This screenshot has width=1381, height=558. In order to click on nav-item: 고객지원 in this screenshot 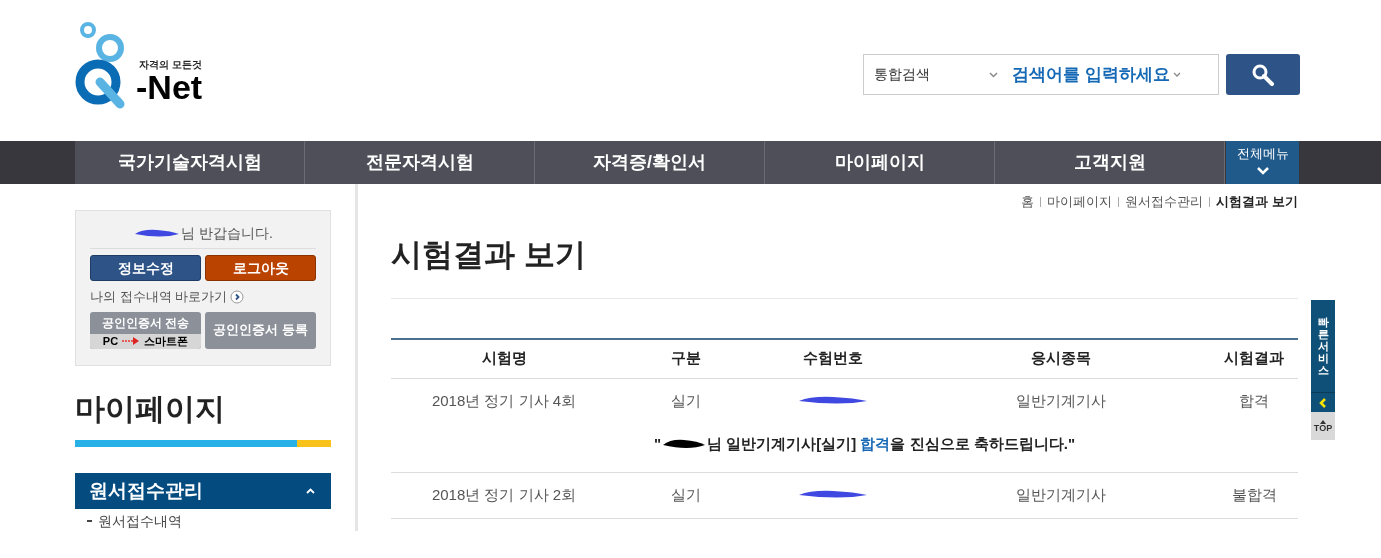, I will do `click(1110, 162)`.